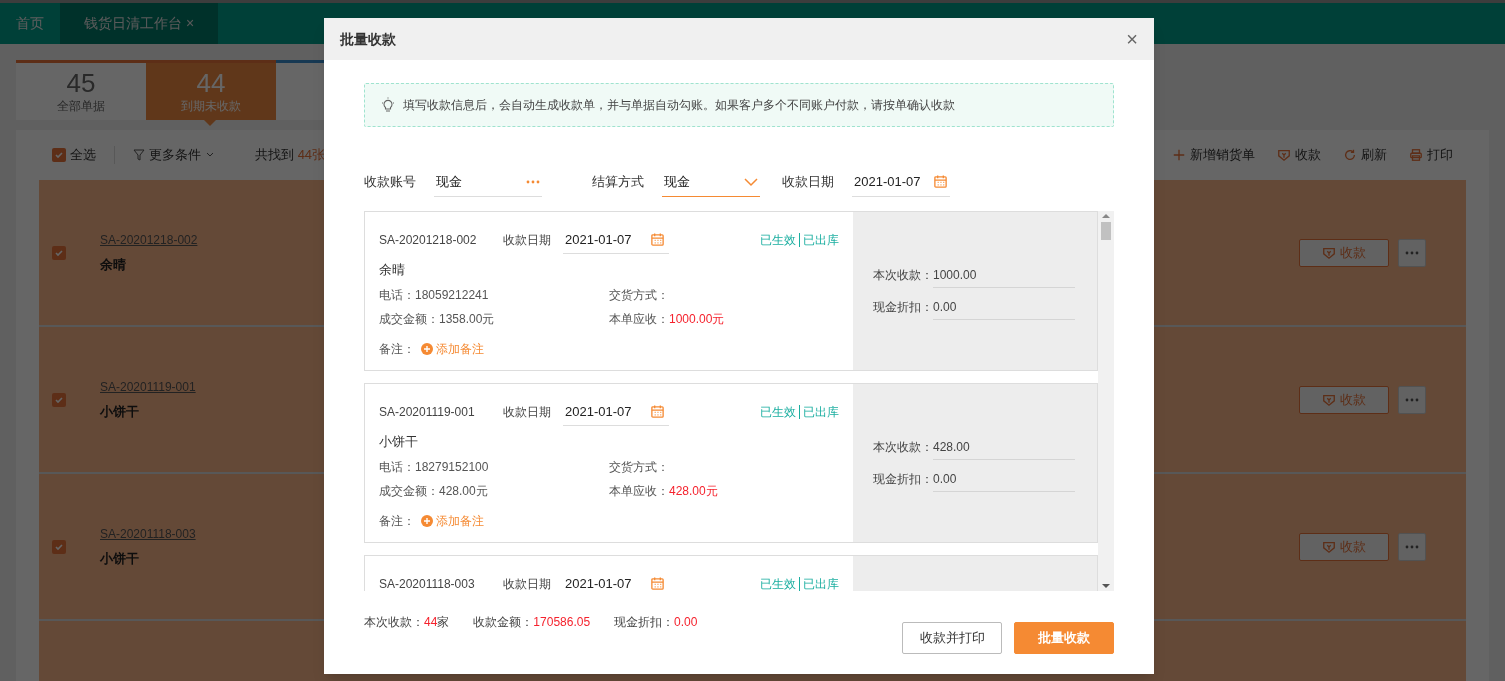  What do you see at coordinates (751, 181) in the screenshot?
I see `chevron-down-icon` at bounding box center [751, 181].